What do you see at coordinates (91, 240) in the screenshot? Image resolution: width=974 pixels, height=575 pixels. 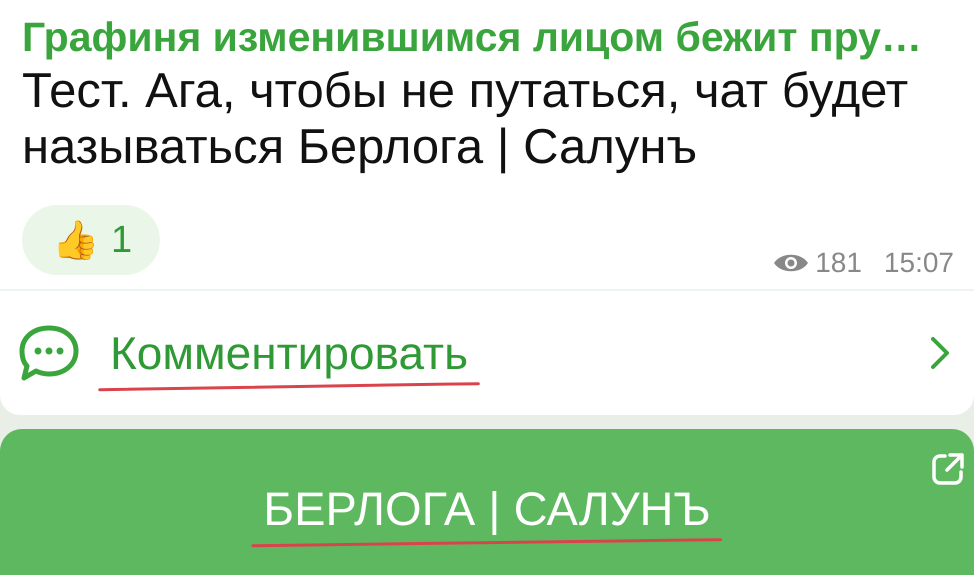 I see `reaction-button: 👍 1` at bounding box center [91, 240].